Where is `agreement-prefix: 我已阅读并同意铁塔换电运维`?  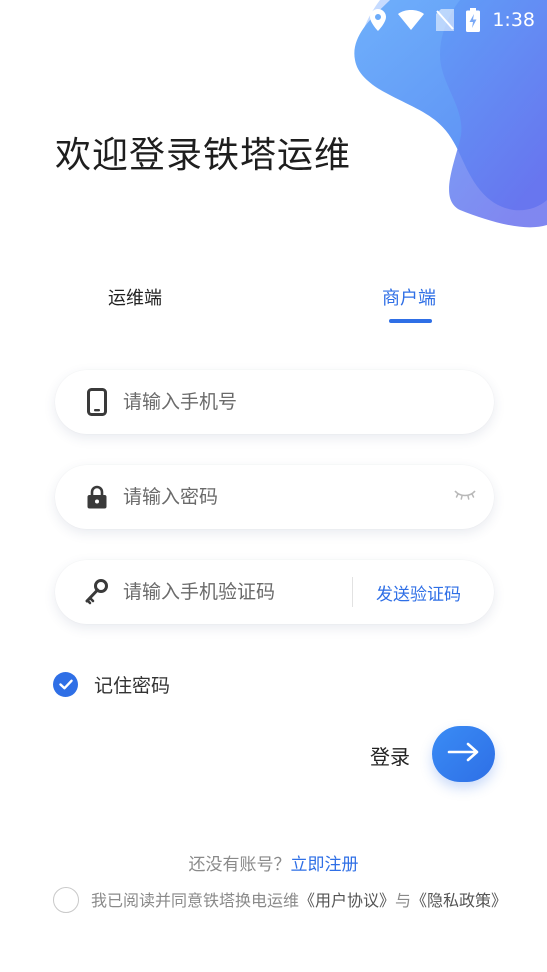 agreement-prefix: 我已阅读并同意铁塔换电运维 is located at coordinates (195, 900).